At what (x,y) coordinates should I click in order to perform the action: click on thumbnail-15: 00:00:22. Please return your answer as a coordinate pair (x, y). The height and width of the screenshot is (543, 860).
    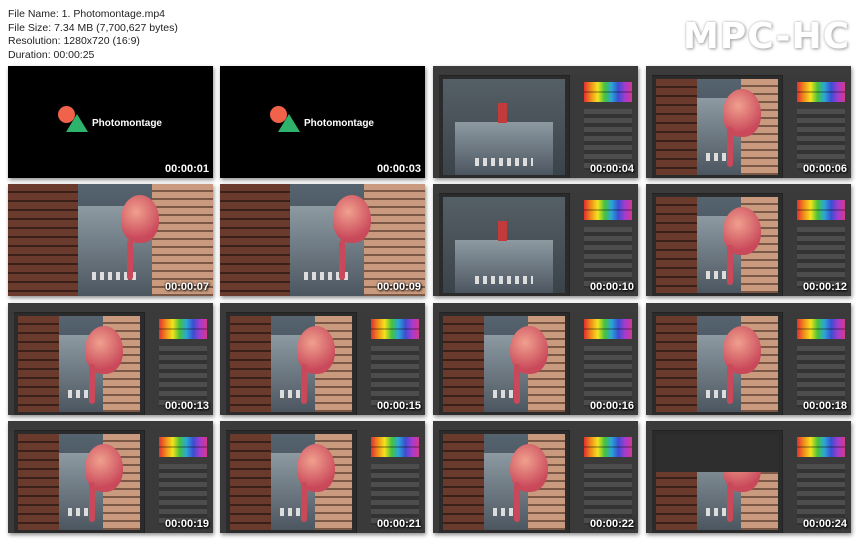
    Looking at the image, I should click on (535, 477).